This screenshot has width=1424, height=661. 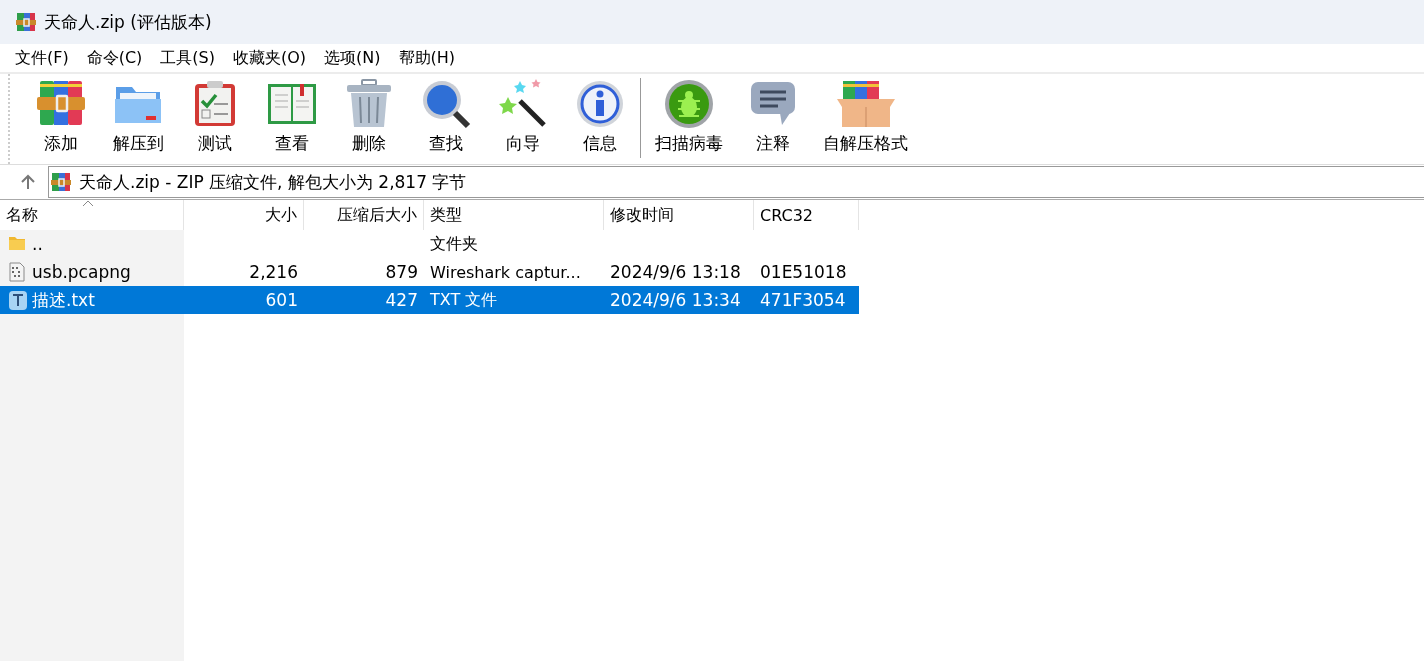 I want to click on toolbar-button: 删除, so click(x=369, y=114).